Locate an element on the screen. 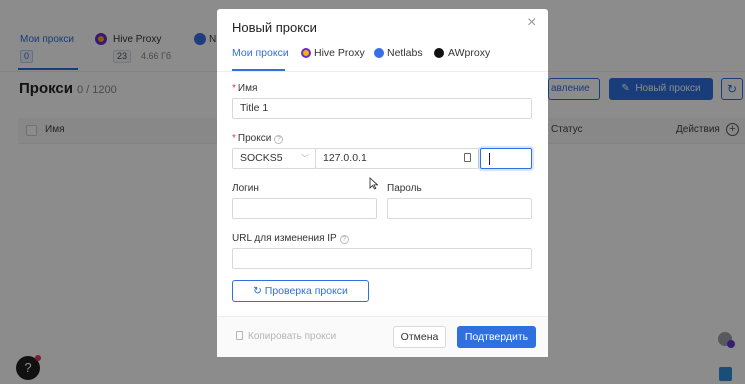 The image size is (745, 384). proxy-label-text: Прокси is located at coordinates (254, 138).